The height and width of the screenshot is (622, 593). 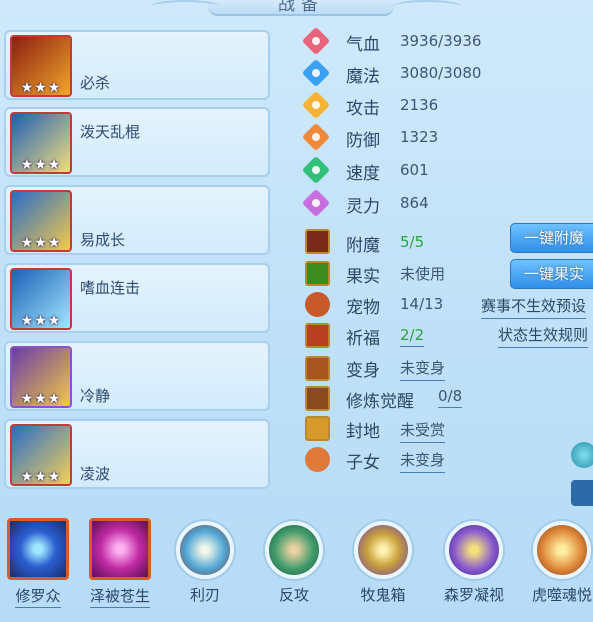 What do you see at coordinates (363, 45) in the screenshot?
I see `stat-label-hp: 气血` at bounding box center [363, 45].